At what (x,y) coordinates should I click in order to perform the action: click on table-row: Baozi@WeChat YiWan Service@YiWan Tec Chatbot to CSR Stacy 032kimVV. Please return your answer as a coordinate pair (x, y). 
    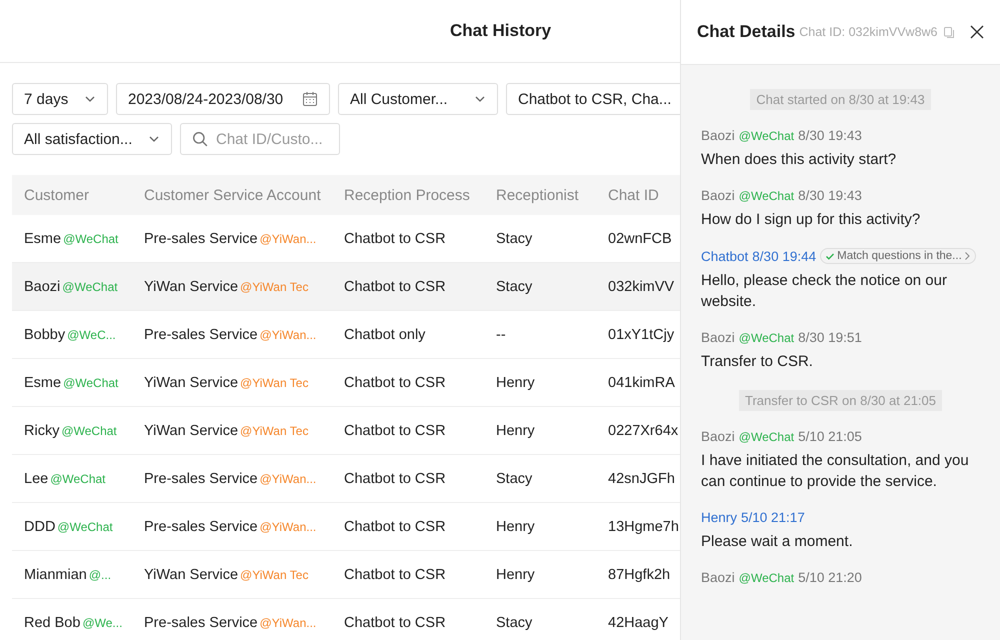
    Looking at the image, I should click on (346, 287).